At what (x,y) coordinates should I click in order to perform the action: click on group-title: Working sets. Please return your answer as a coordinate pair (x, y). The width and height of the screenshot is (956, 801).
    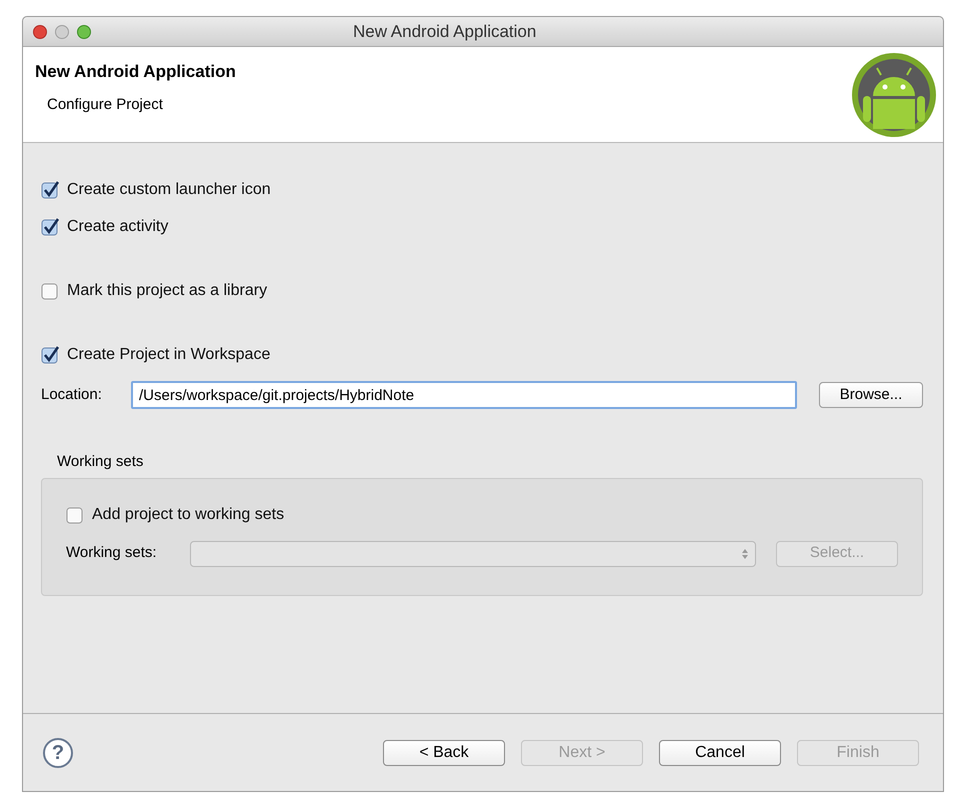
    Looking at the image, I should click on (100, 462).